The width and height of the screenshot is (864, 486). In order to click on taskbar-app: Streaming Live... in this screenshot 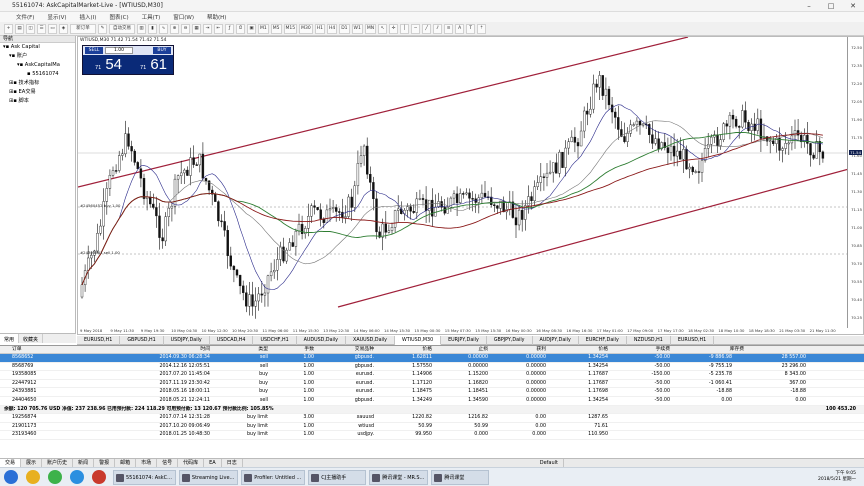, I will do `click(208, 477)`.